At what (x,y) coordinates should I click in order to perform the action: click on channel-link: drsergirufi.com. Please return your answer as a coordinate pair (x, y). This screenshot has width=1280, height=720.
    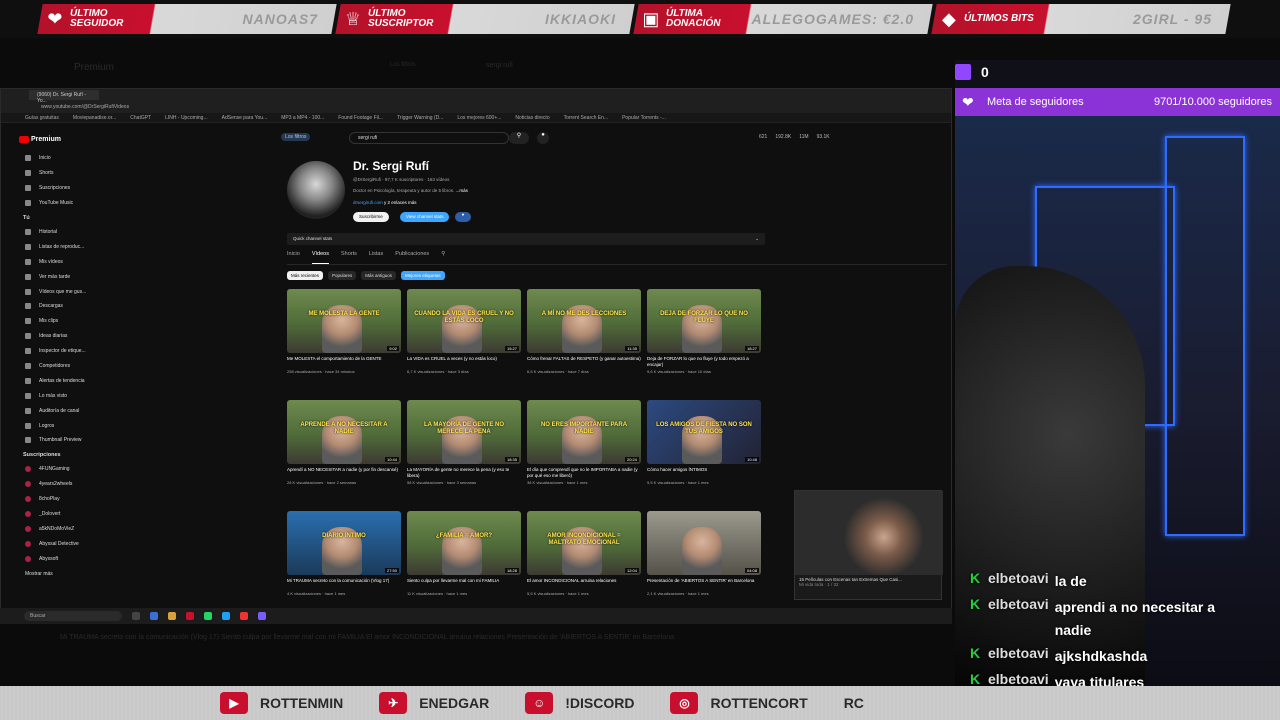
    Looking at the image, I should click on (368, 202).